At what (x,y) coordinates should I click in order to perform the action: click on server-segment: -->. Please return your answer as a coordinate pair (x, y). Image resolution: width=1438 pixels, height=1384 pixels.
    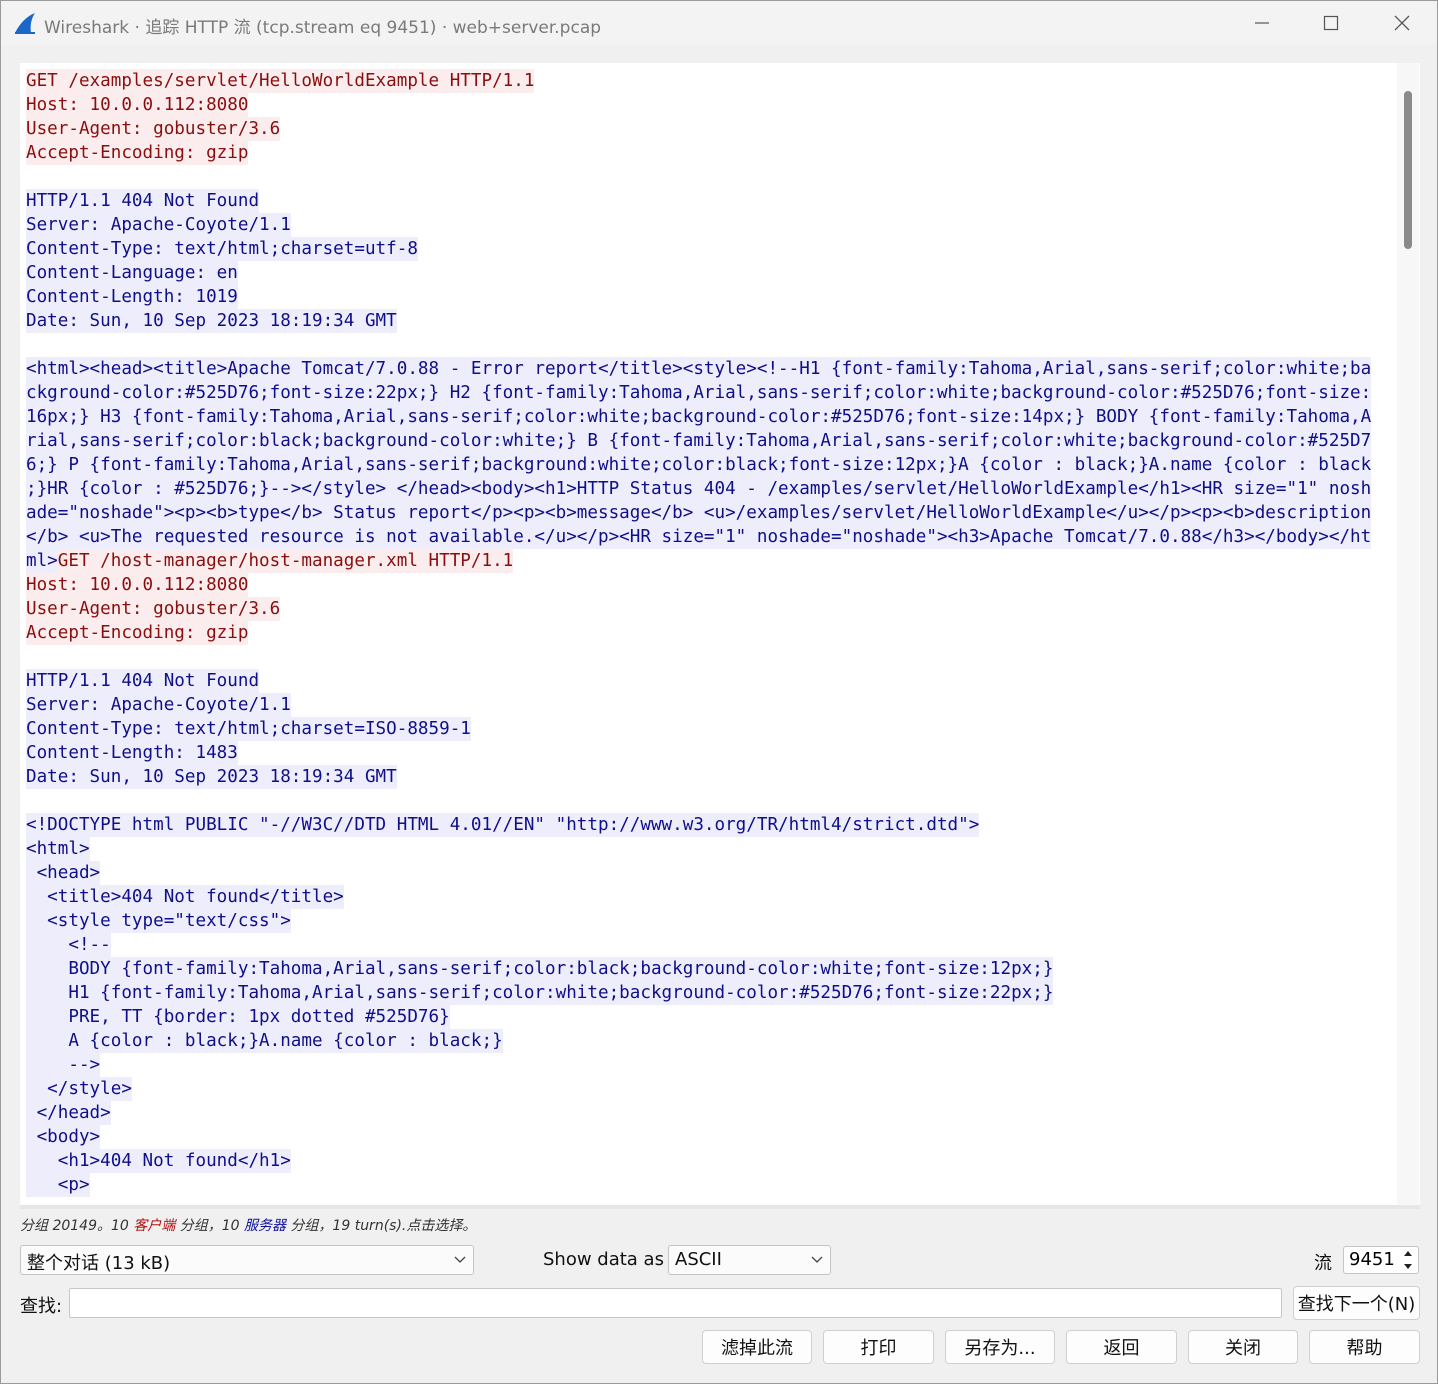
    Looking at the image, I should click on (63, 1065).